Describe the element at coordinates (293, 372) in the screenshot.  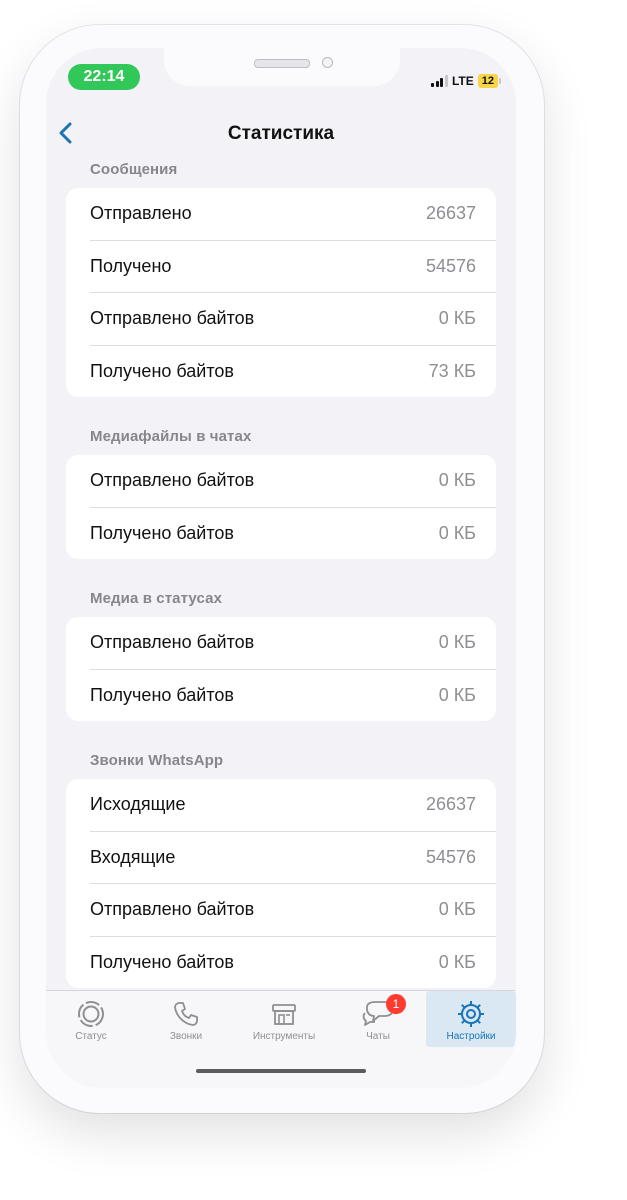
I see `list-item: Получено байтов 73 КБ` at that location.